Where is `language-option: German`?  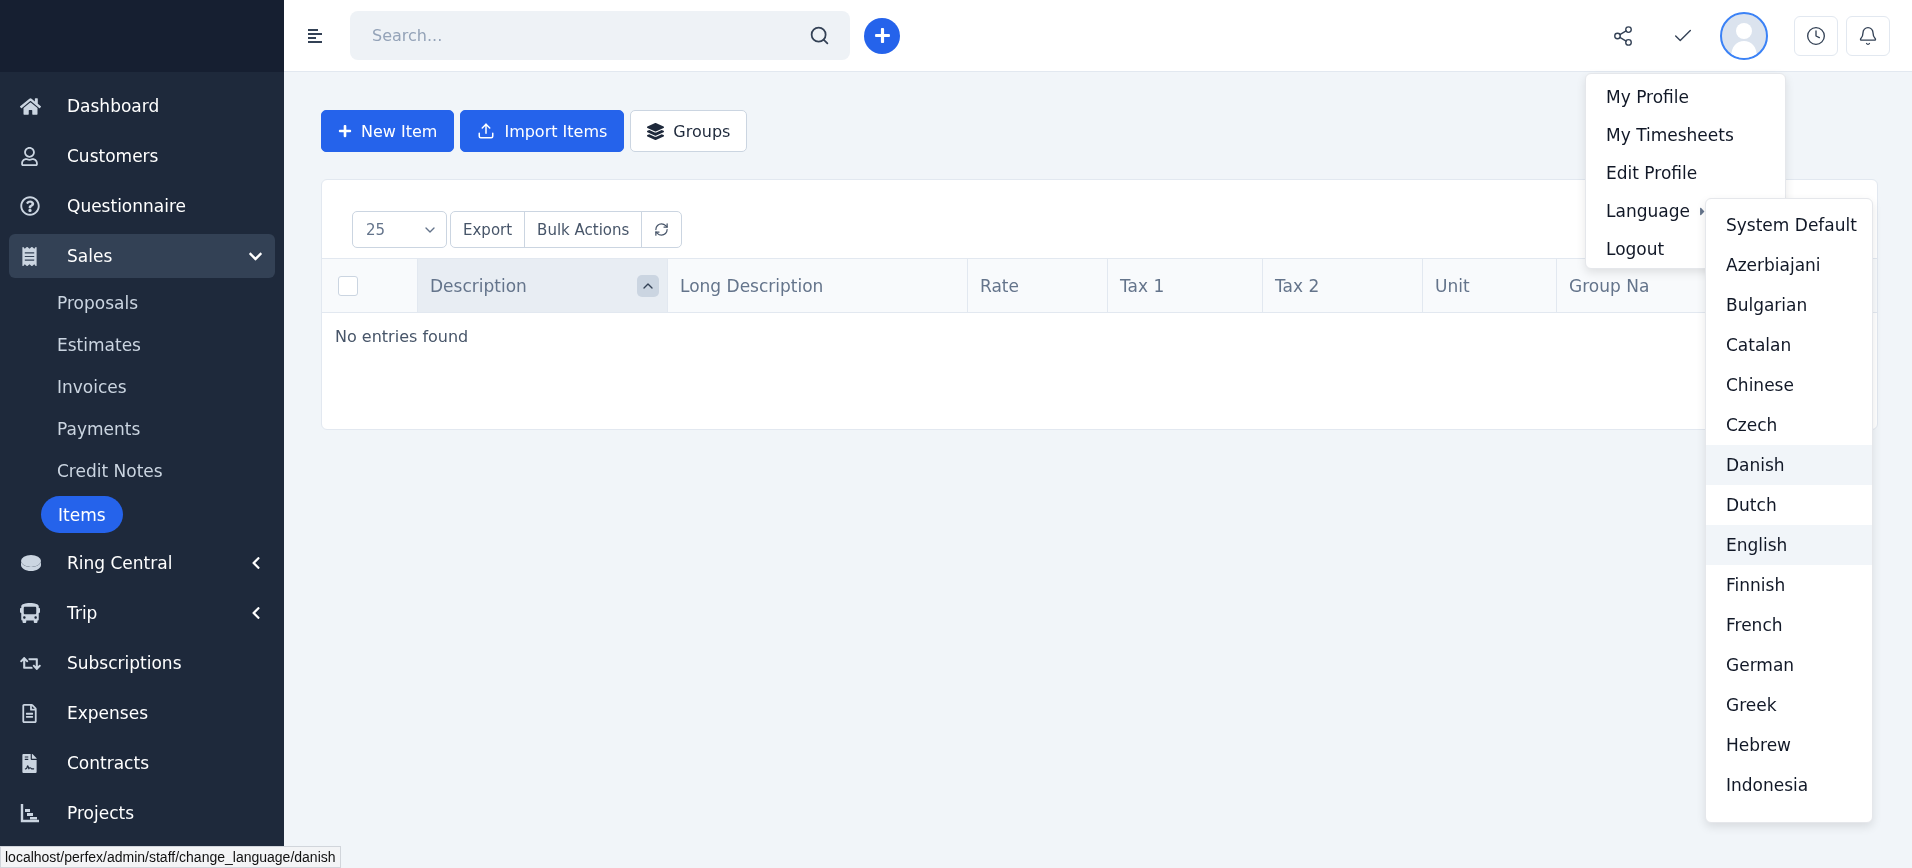 language-option: German is located at coordinates (1789, 665).